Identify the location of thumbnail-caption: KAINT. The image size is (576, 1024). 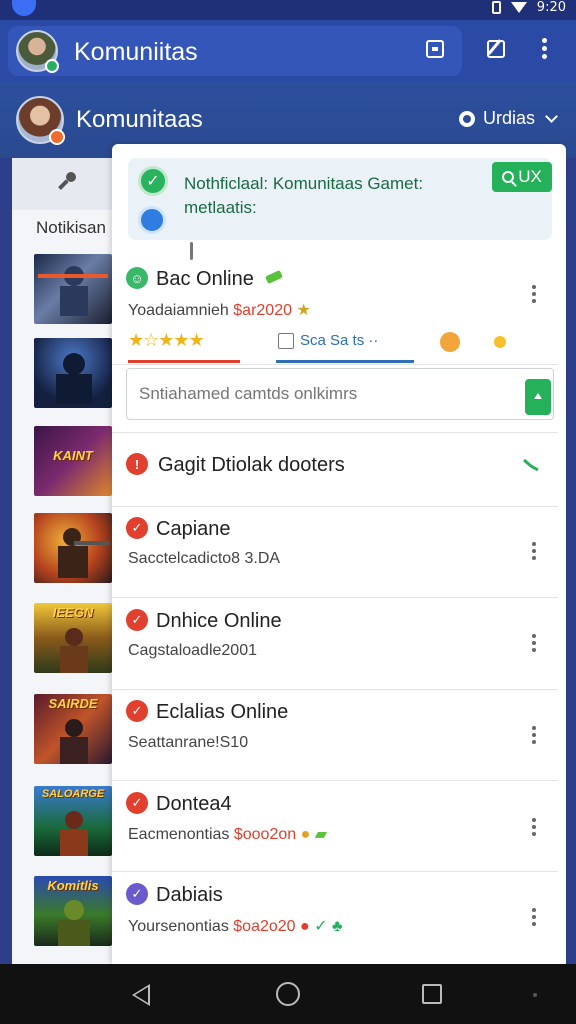
(73, 455).